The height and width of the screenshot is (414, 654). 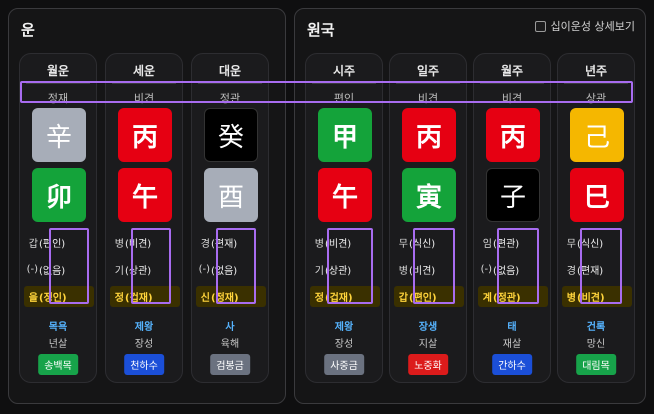 What do you see at coordinates (59, 195) in the screenshot?
I see `earthly-branch-tile: 卯` at bounding box center [59, 195].